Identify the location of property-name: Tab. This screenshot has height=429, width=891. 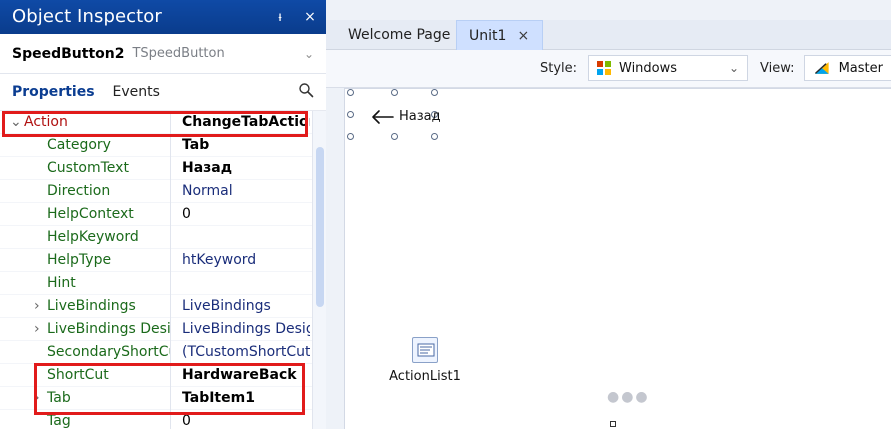
(59, 398).